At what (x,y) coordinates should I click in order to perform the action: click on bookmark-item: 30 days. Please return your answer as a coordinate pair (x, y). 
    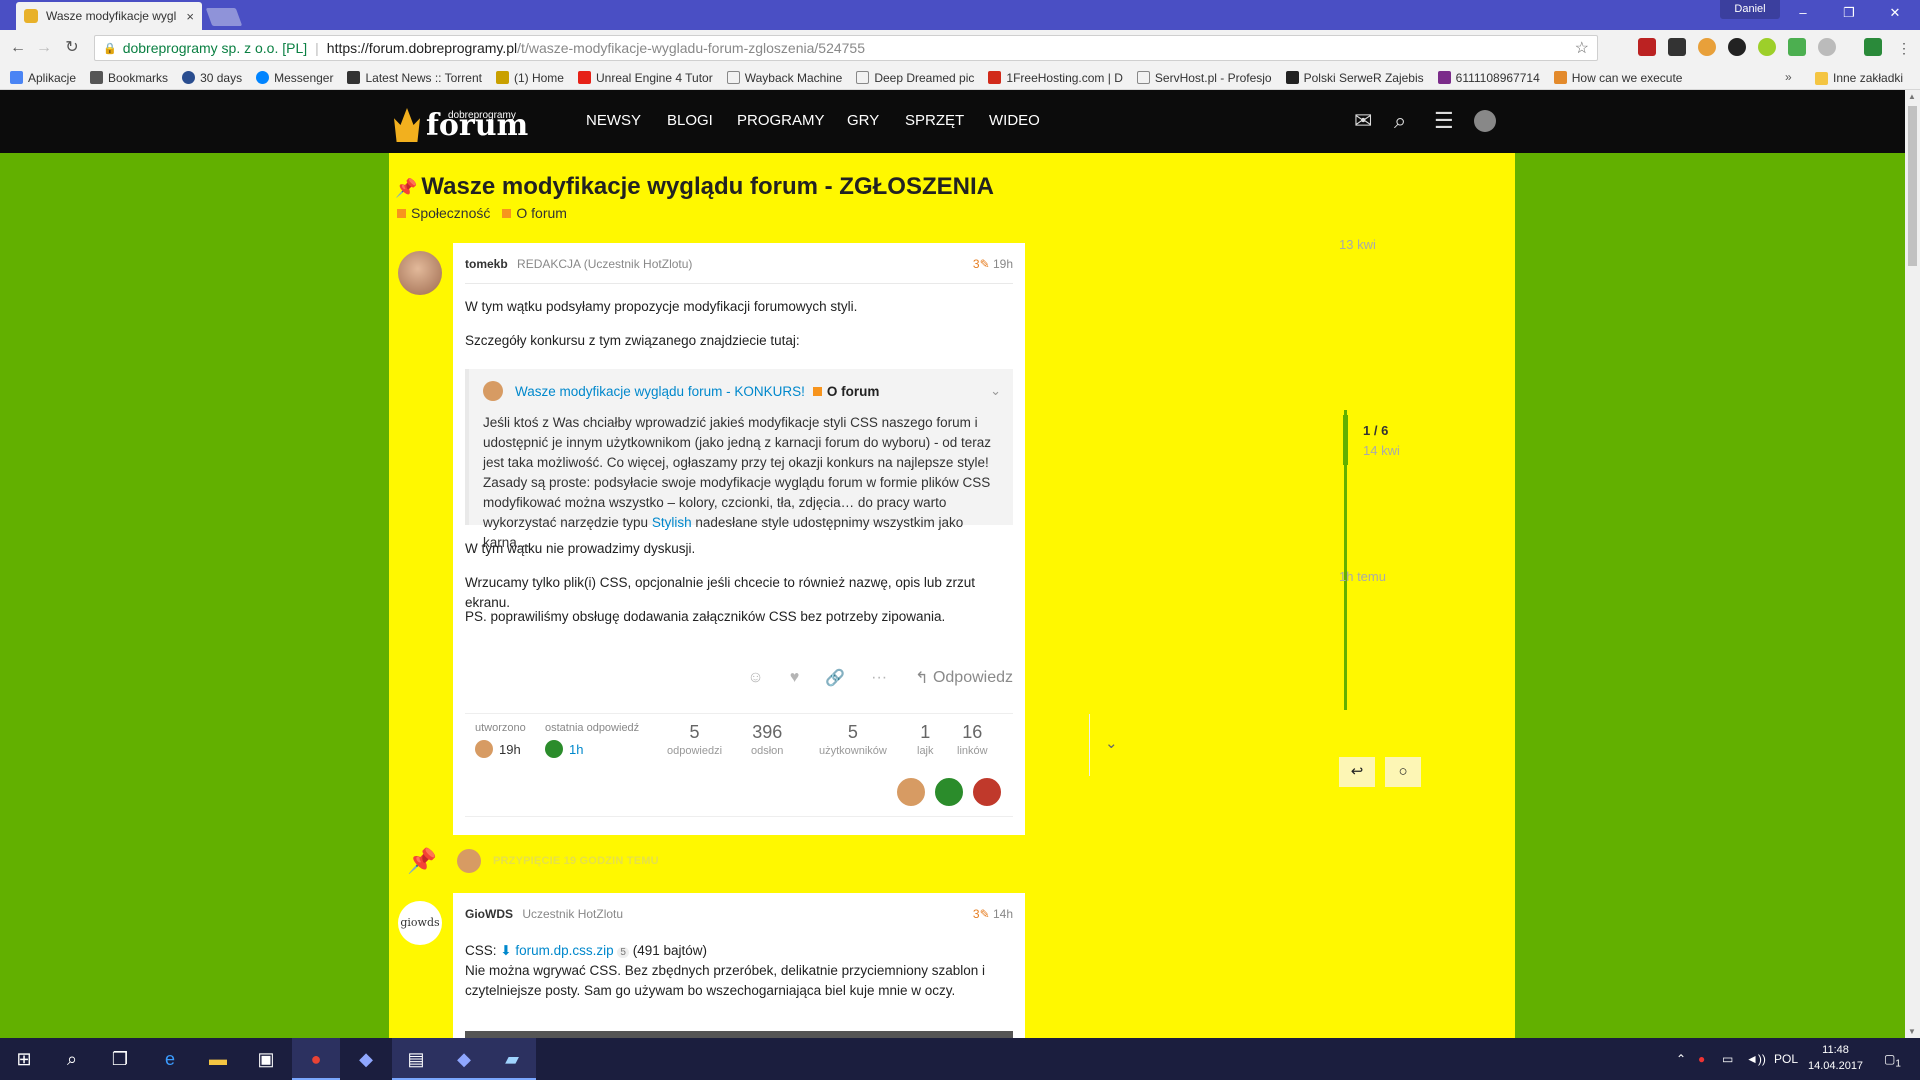
    Looking at the image, I should click on (212, 78).